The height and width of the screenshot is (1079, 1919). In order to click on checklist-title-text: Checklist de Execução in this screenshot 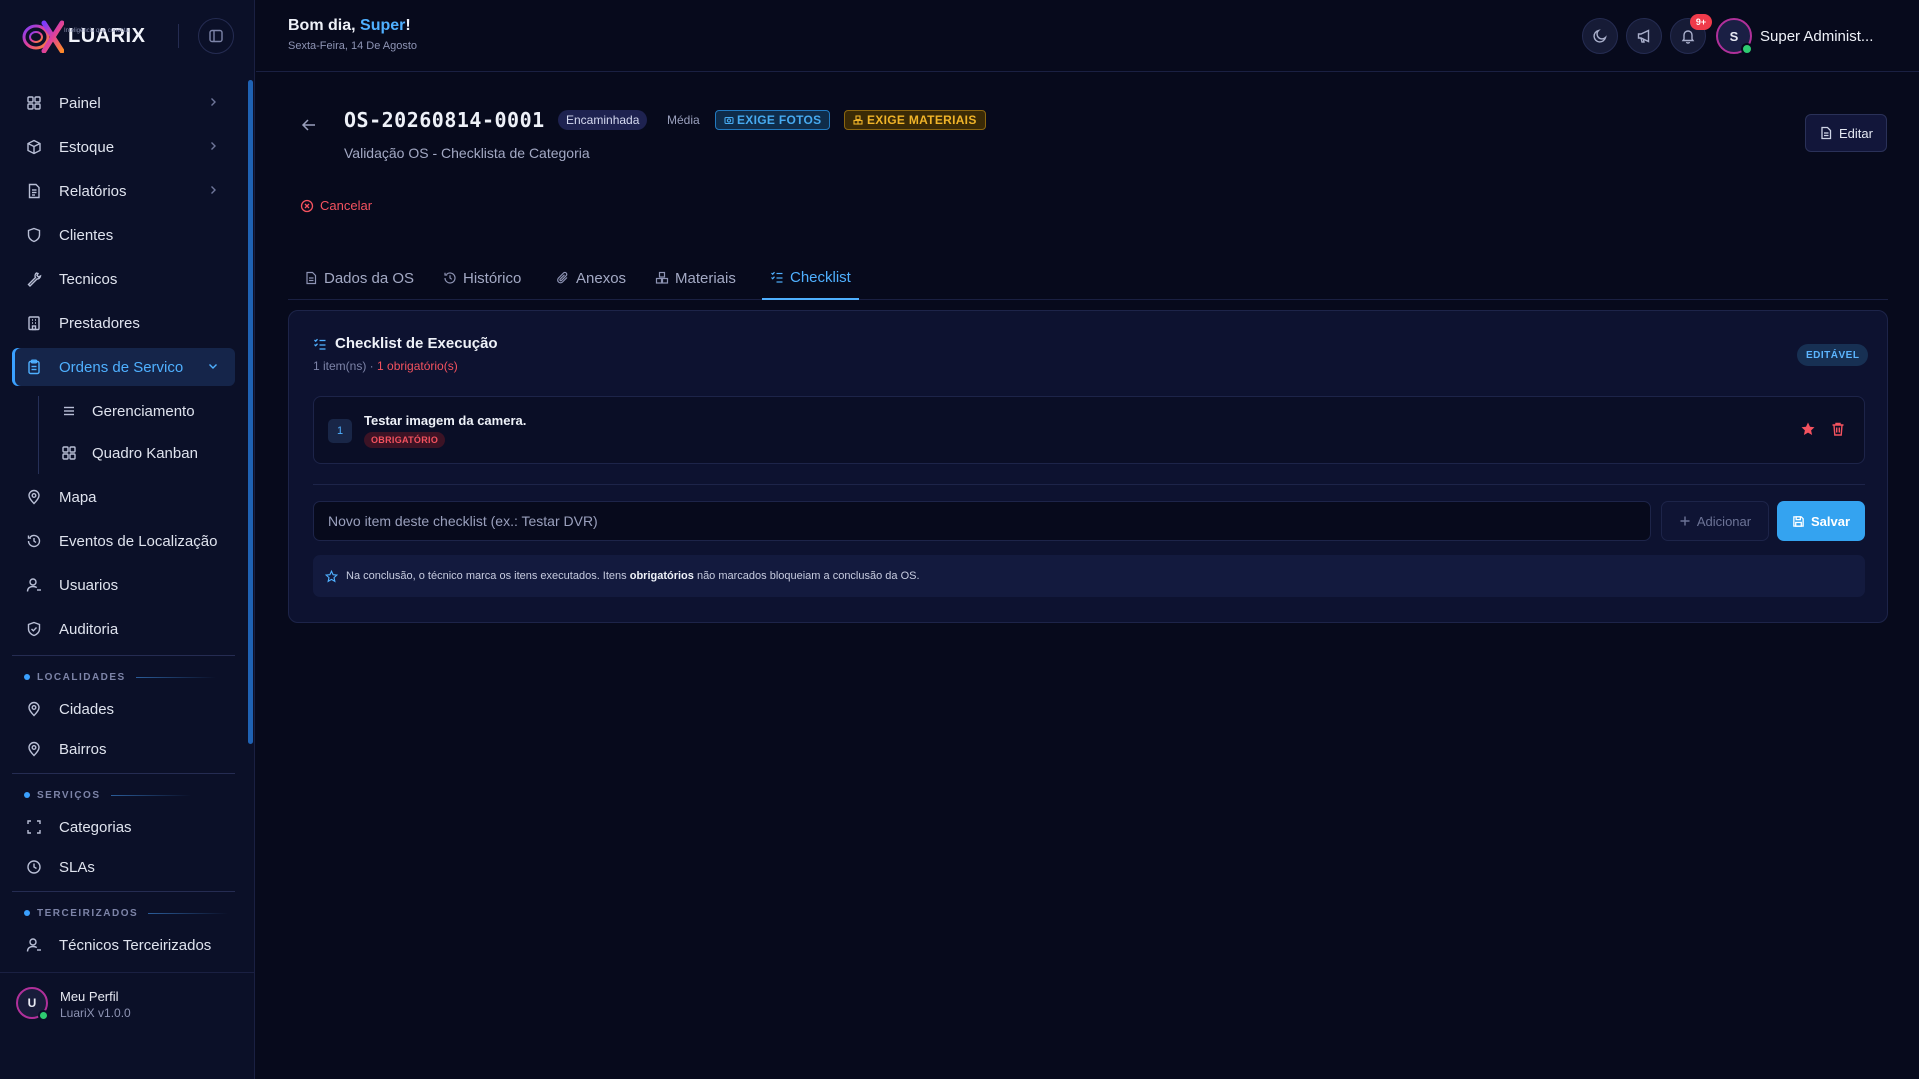, I will do `click(416, 343)`.